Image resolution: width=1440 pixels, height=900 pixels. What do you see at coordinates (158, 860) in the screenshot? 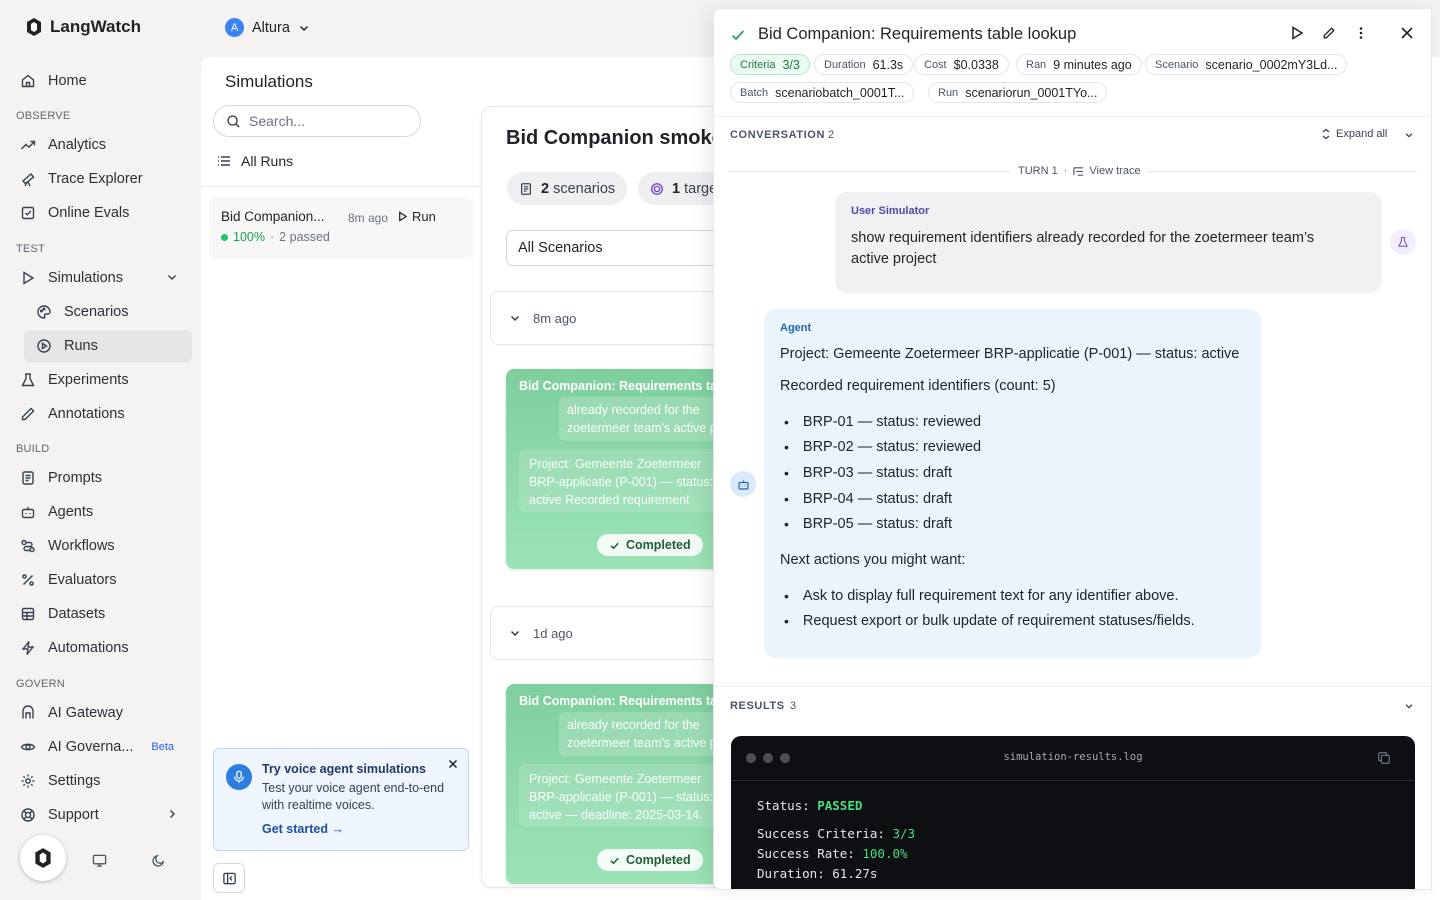
I see `moon-icon` at bounding box center [158, 860].